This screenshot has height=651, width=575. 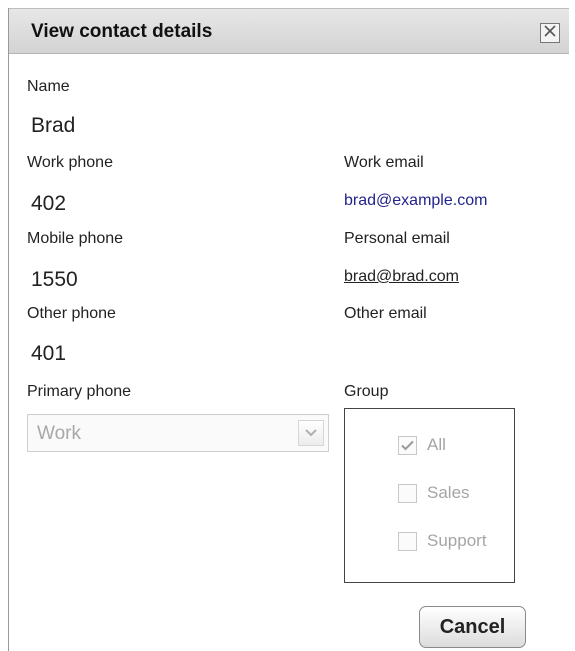 What do you see at coordinates (75, 238) in the screenshot?
I see `mobile-phone-label: Mobile phone` at bounding box center [75, 238].